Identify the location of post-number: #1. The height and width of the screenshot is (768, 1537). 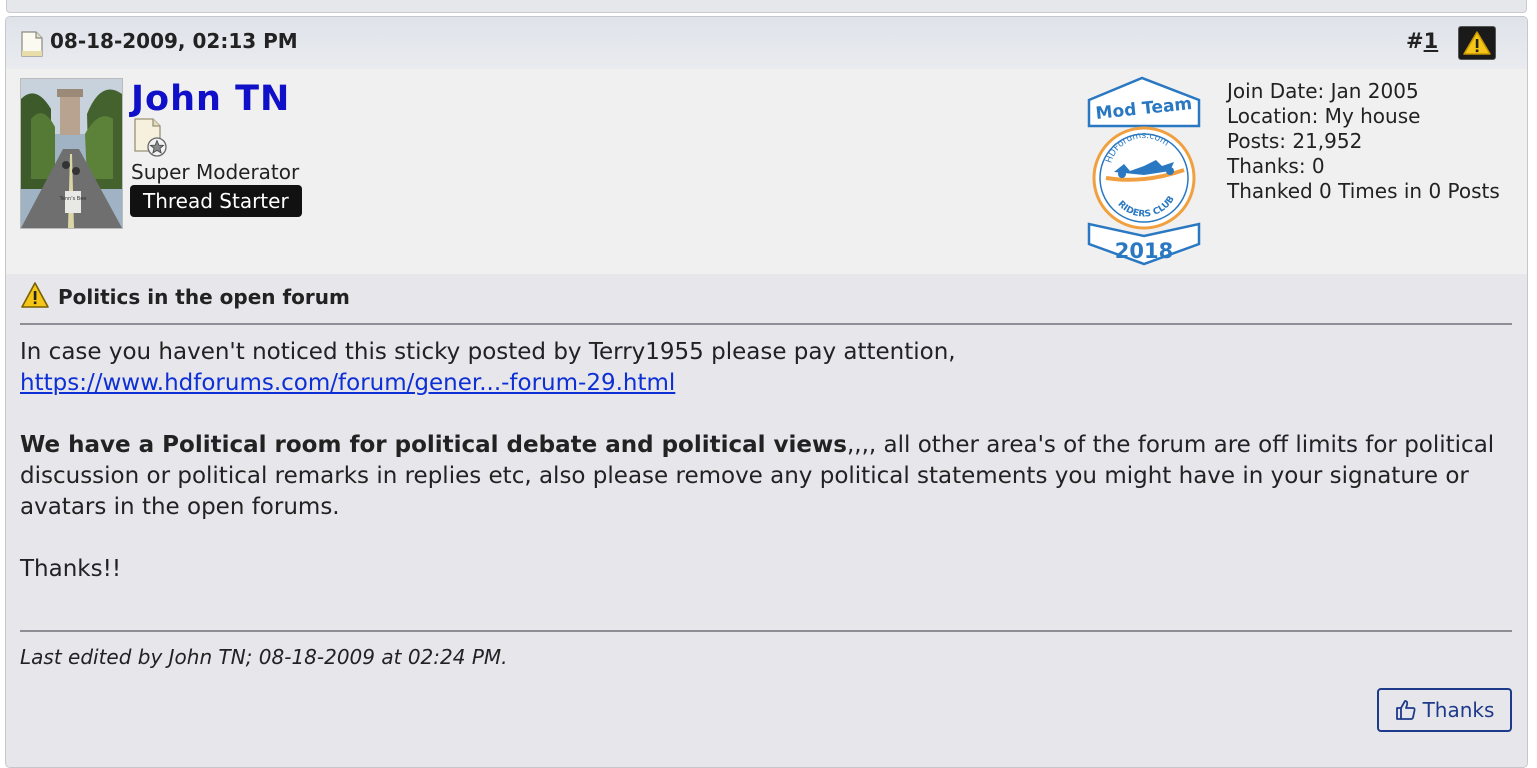
(1422, 41).